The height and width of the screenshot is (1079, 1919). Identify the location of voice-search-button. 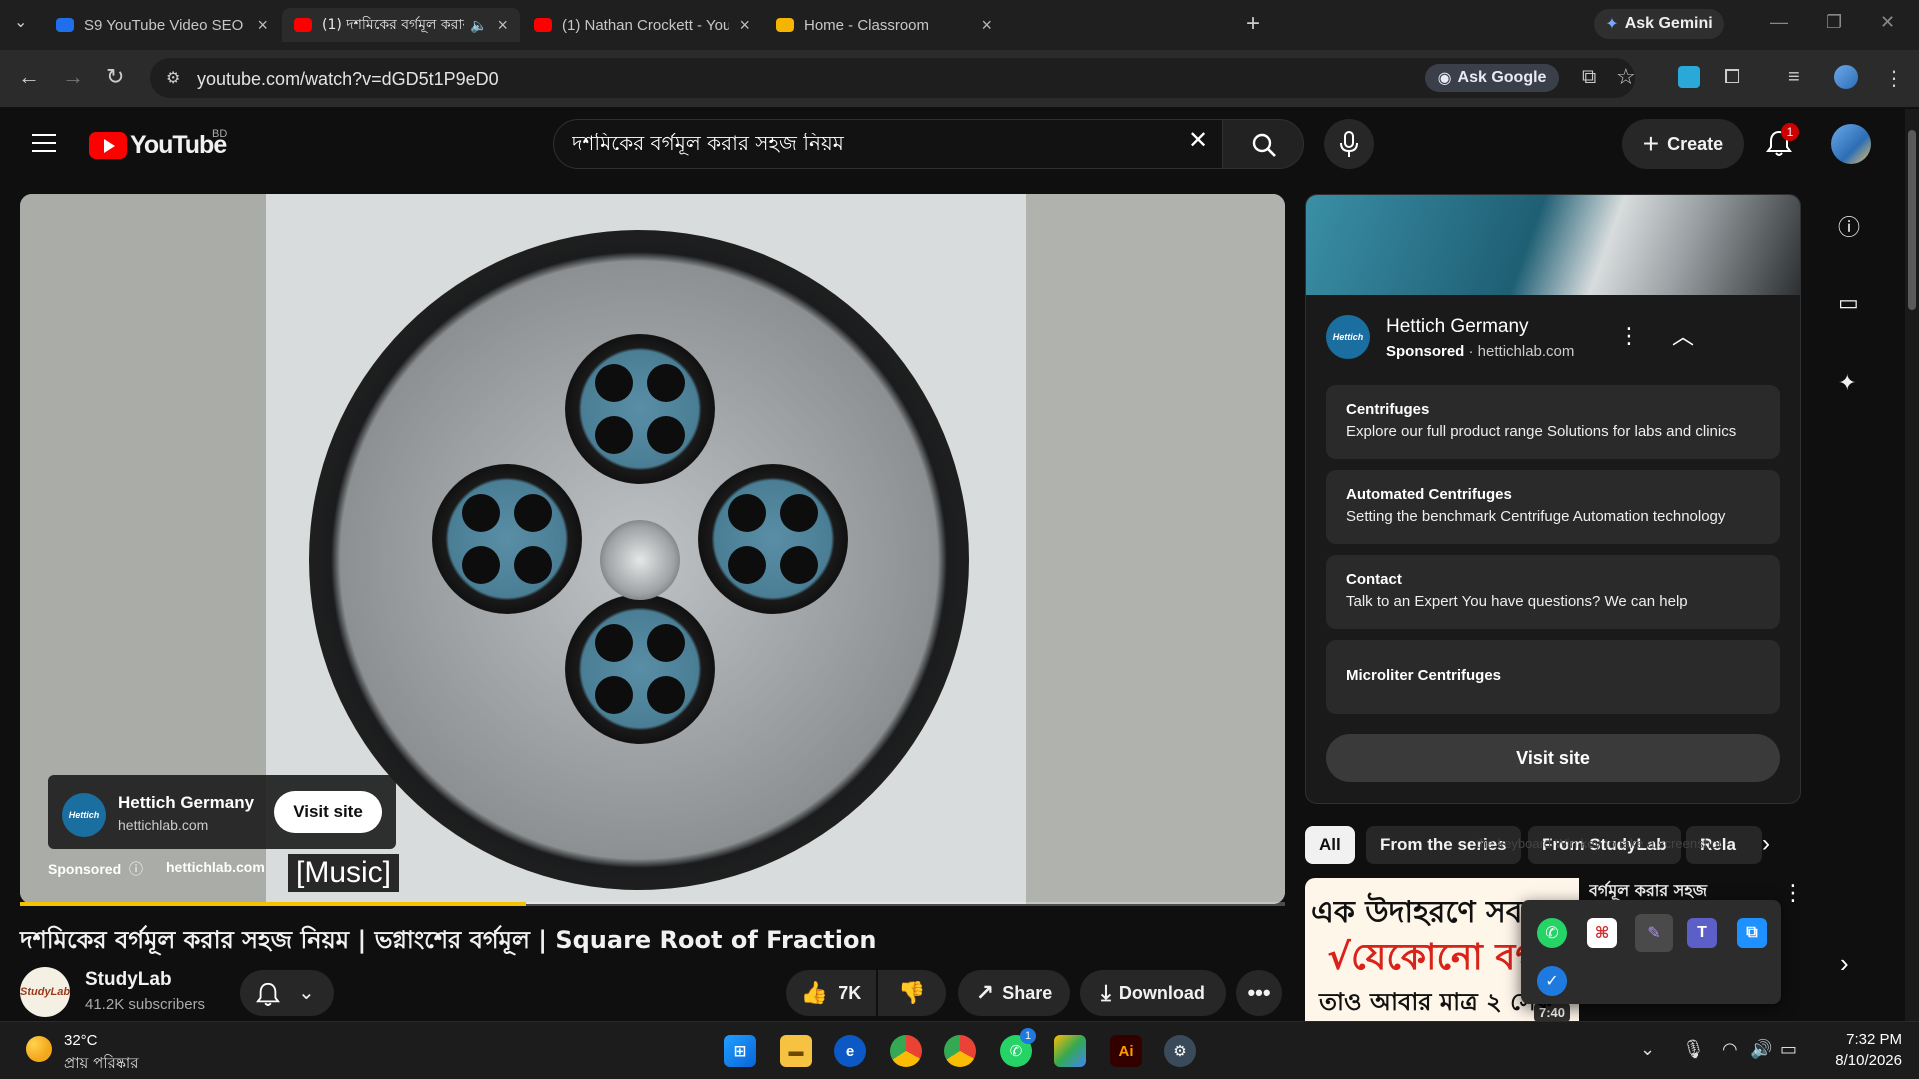
(1349, 144).